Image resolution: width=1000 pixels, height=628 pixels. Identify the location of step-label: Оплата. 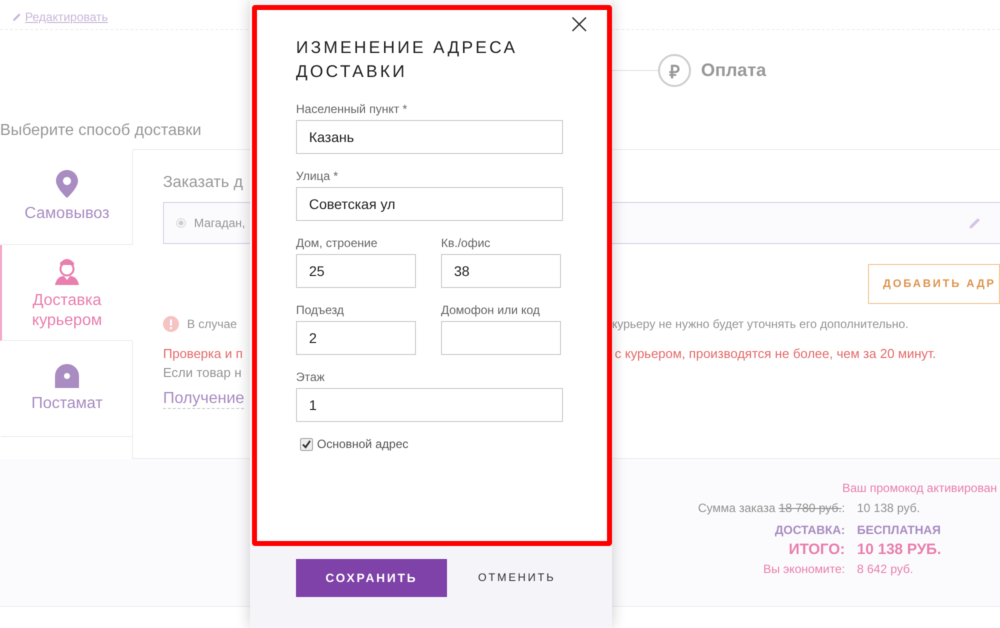
(733, 70).